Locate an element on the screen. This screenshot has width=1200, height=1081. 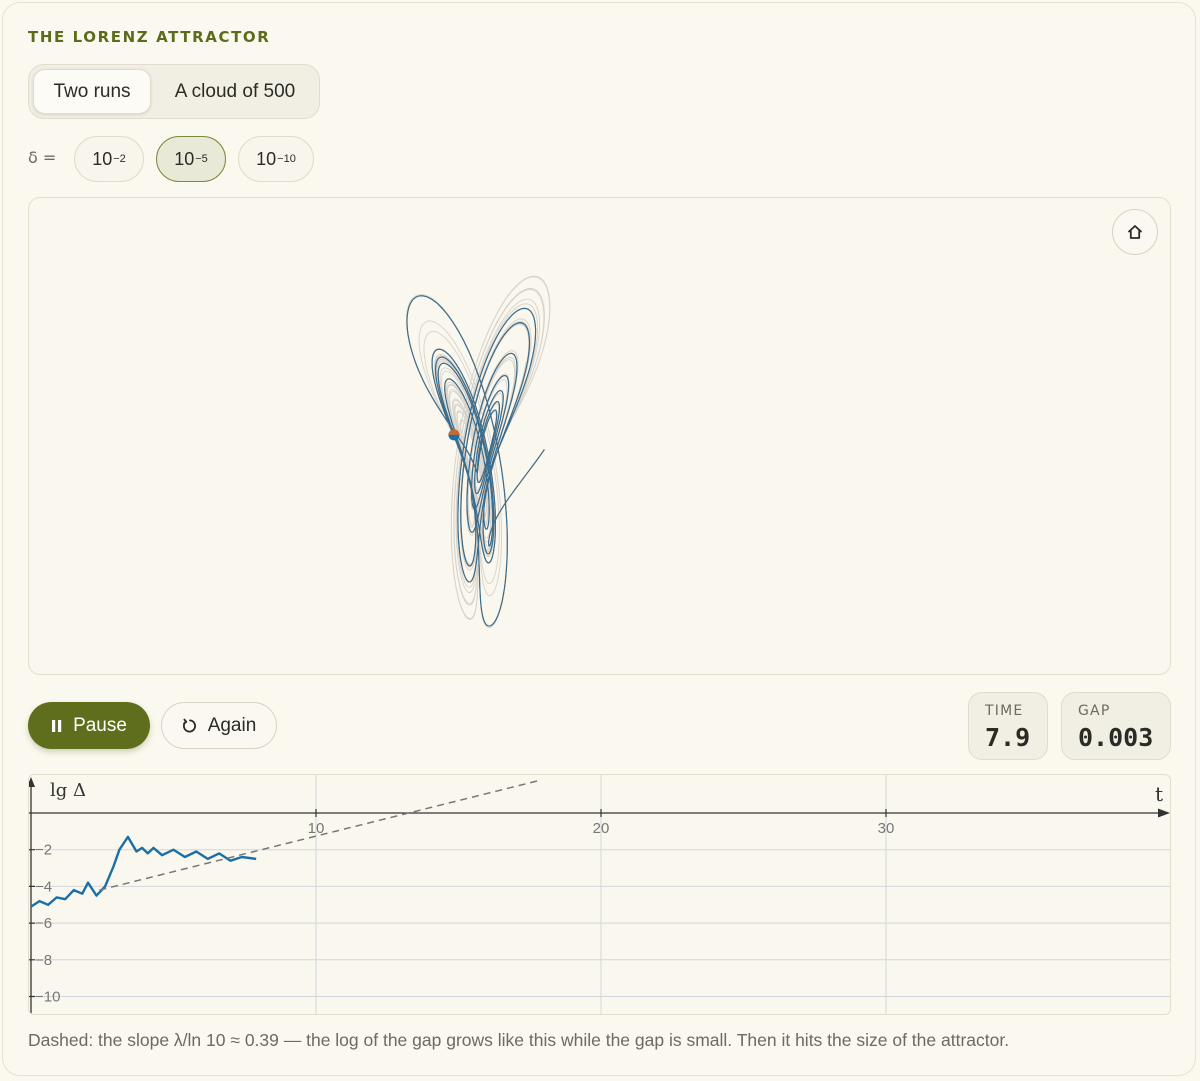
home-icon is located at coordinates (1135, 232).